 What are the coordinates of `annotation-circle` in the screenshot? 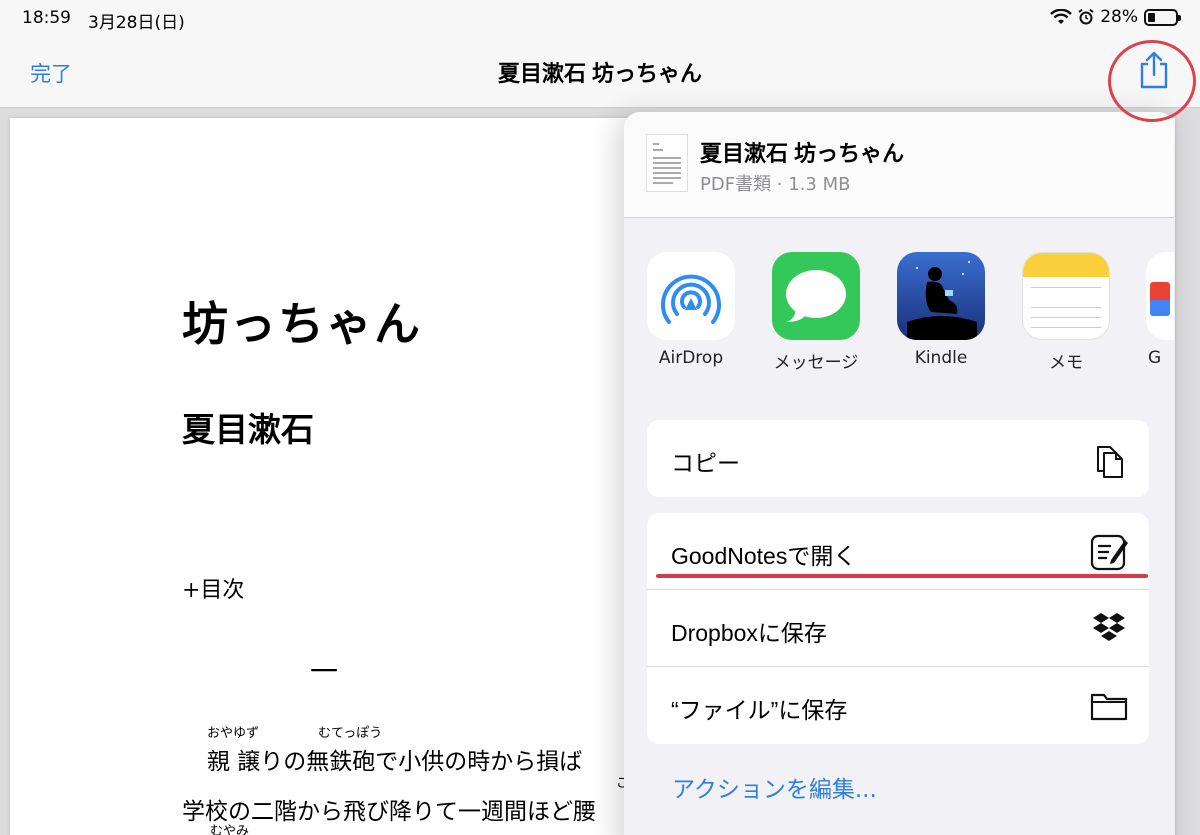 It's located at (1152, 81).